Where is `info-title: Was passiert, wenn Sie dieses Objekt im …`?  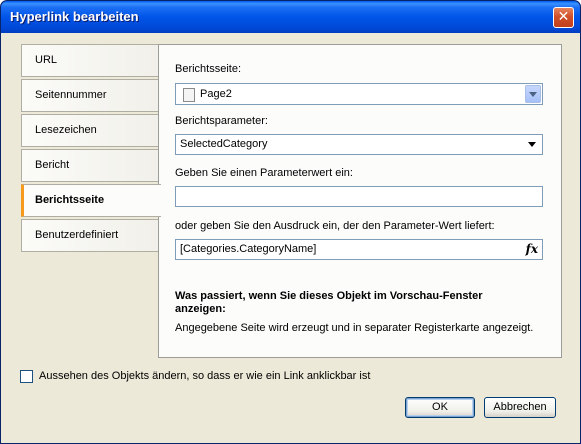
info-title: Was passiert, wenn Sie dieses Objekt im … is located at coordinates (329, 302).